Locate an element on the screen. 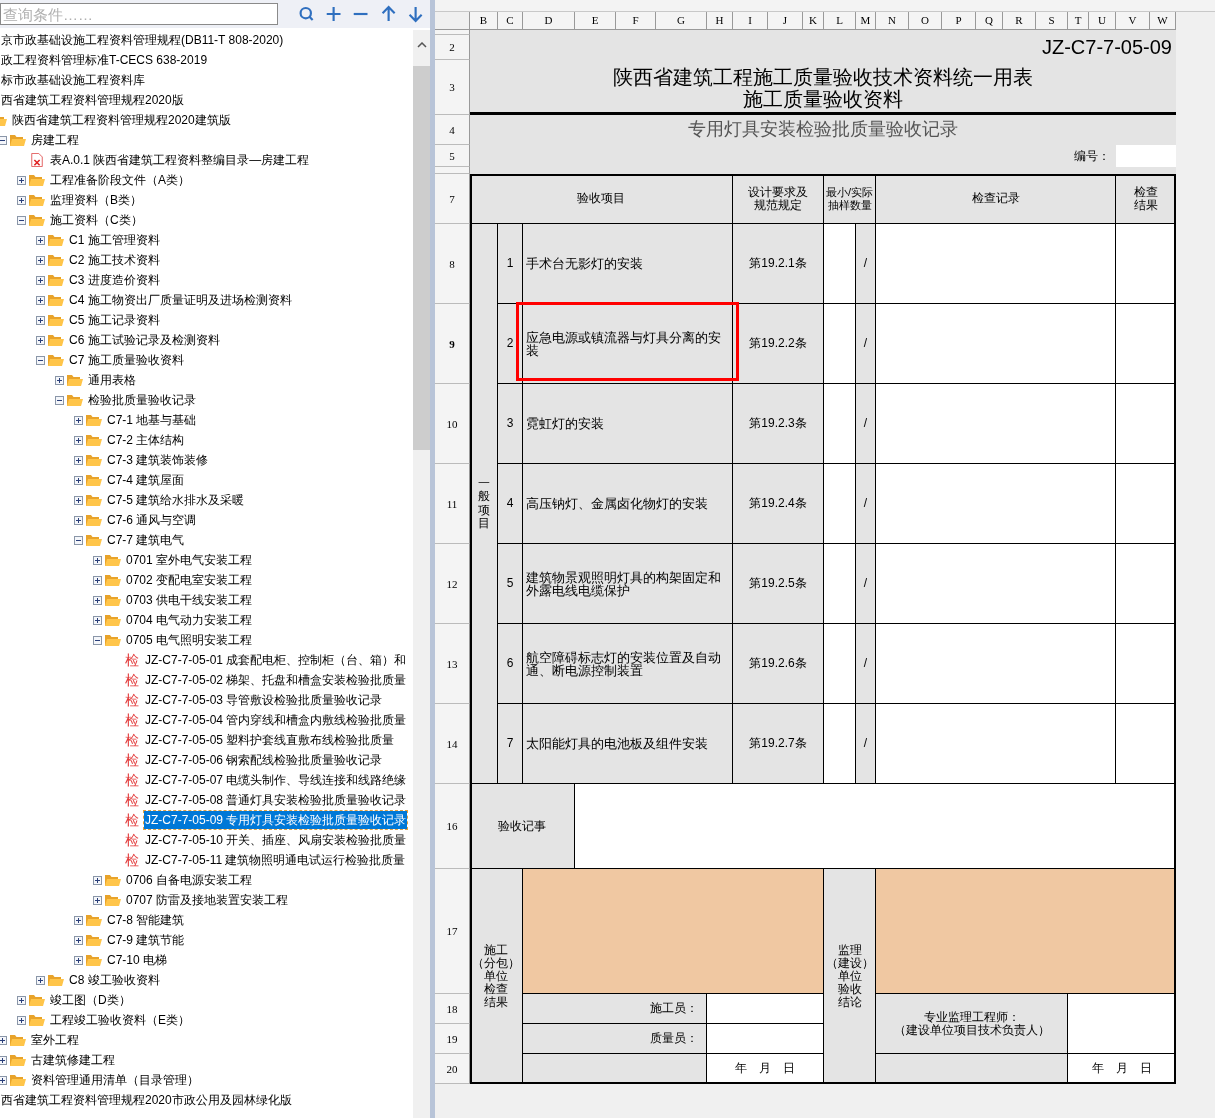 This screenshot has width=1215, height=1118. tree-item: C7-4 建筑屋面 is located at coordinates (146, 480).